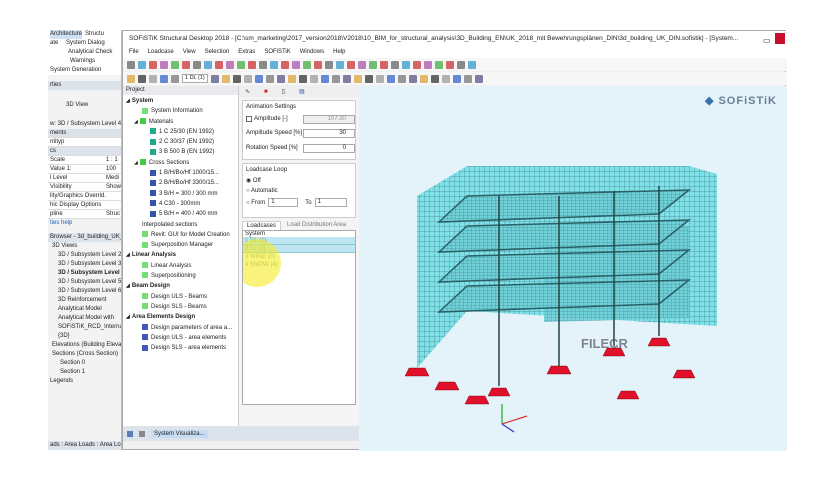 The height and width of the screenshot is (484, 836). Describe the element at coordinates (299, 180) in the screenshot. I see `radio-off: ◉ Off` at that location.